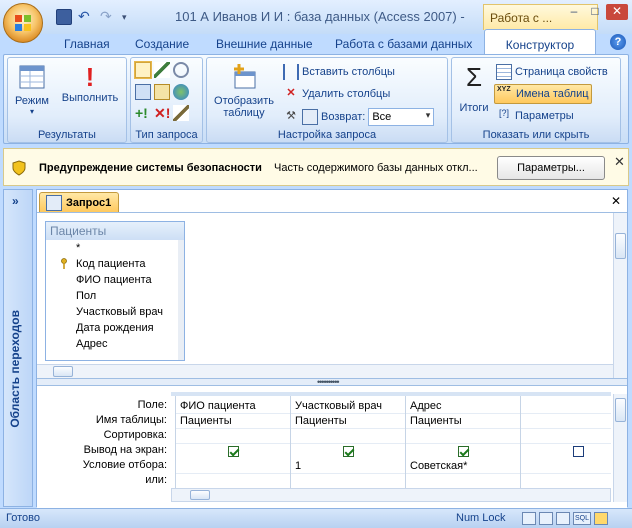  I want to click on field-list-item: Адрес, so click(115, 344).